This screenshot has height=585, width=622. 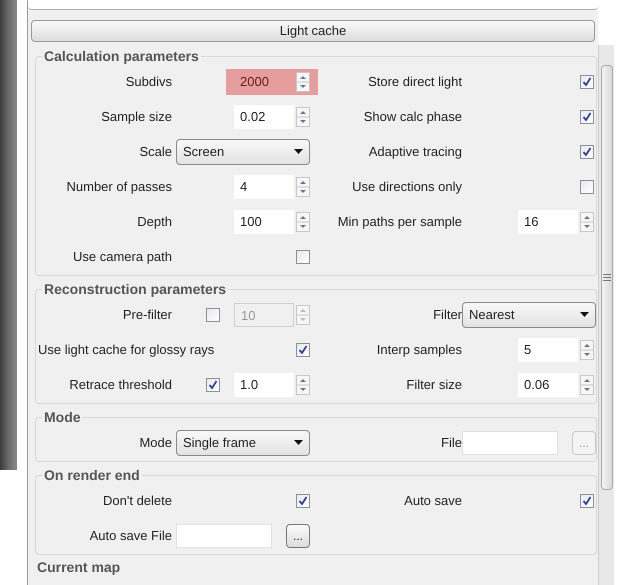 What do you see at coordinates (313, 31) in the screenshot?
I see `rollout-header: Light cache` at bounding box center [313, 31].